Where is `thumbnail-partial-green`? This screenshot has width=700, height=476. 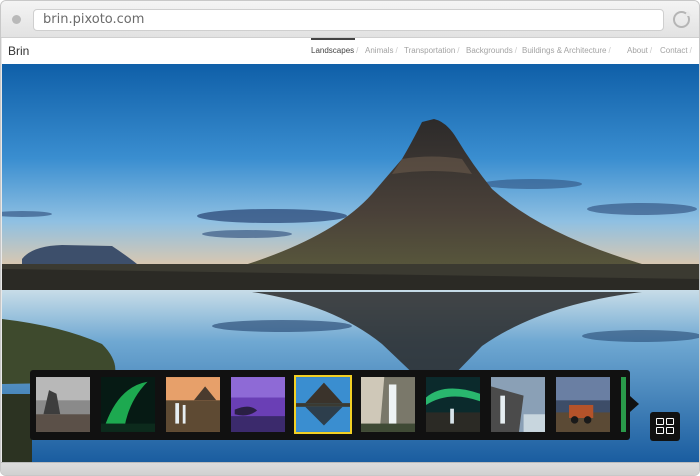
thumbnail-partial-green is located at coordinates (623, 404).